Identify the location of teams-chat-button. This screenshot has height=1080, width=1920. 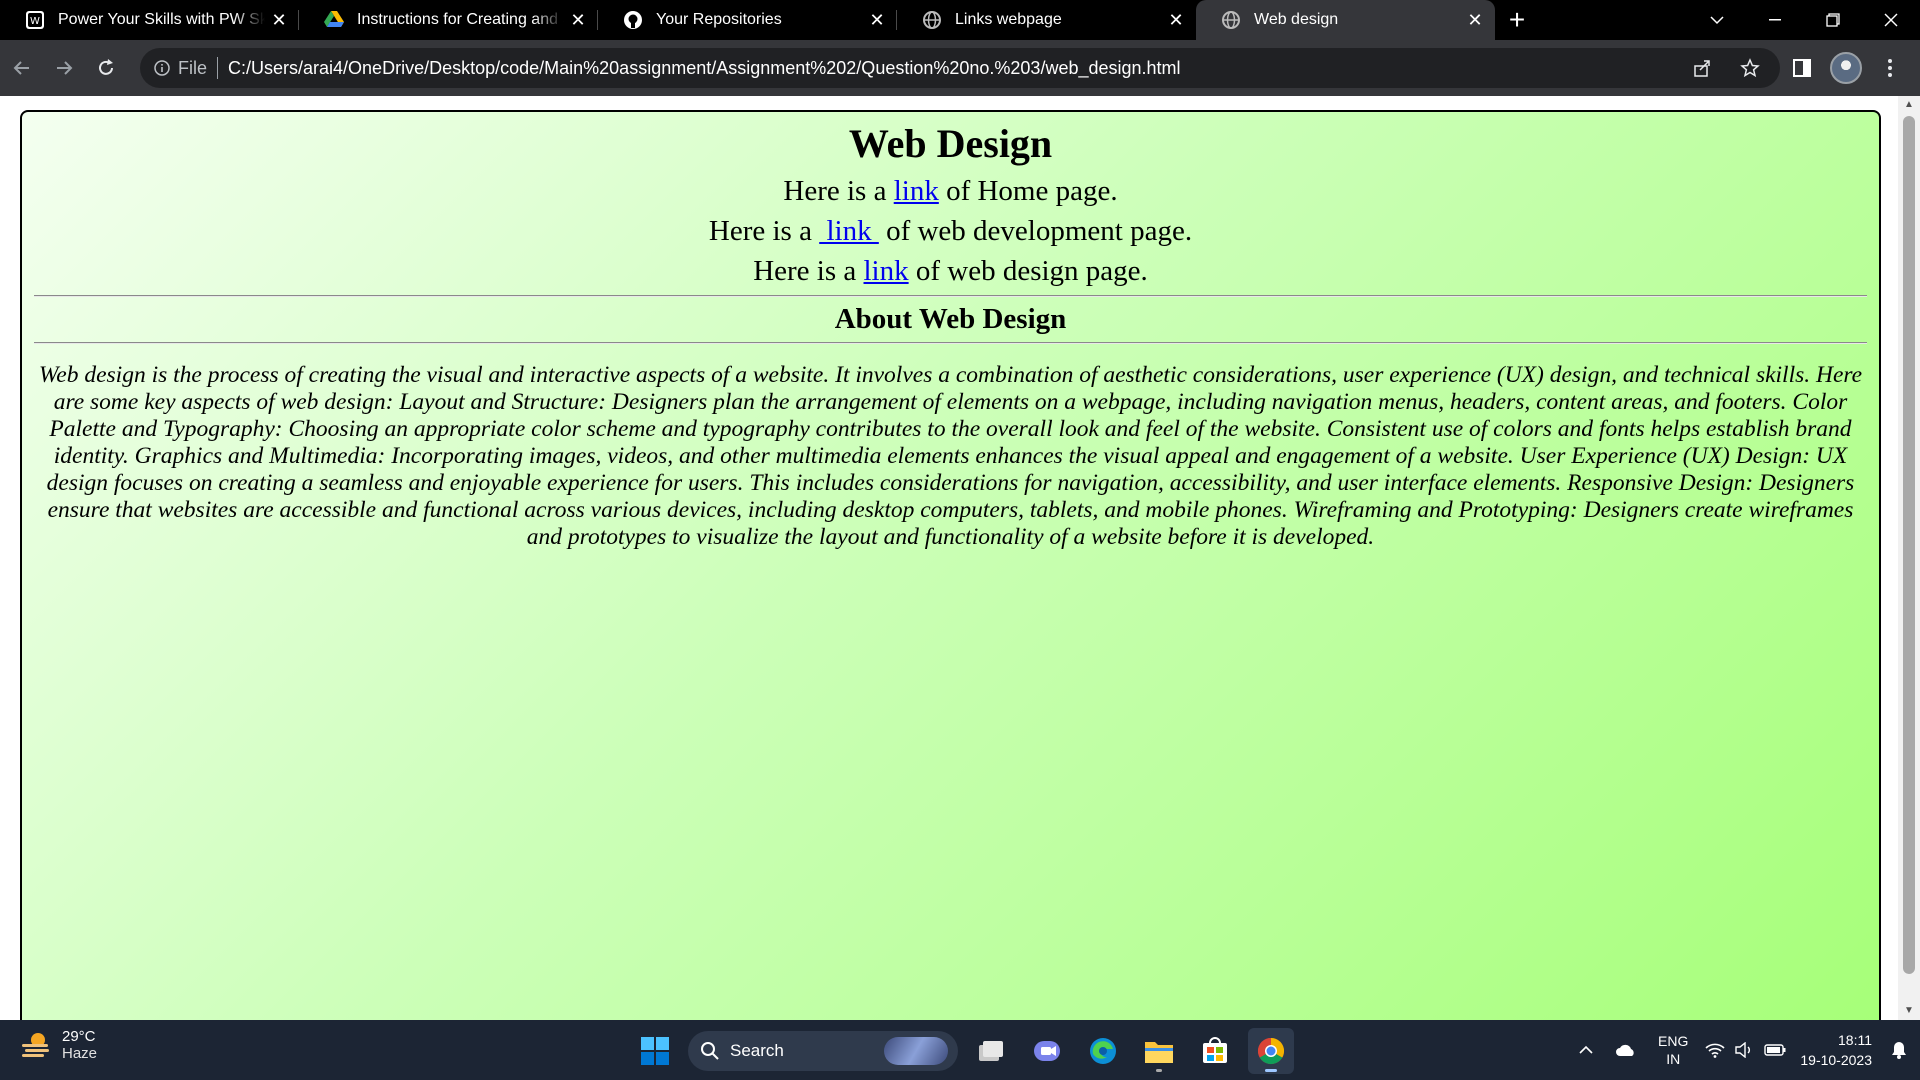
(1047, 1051).